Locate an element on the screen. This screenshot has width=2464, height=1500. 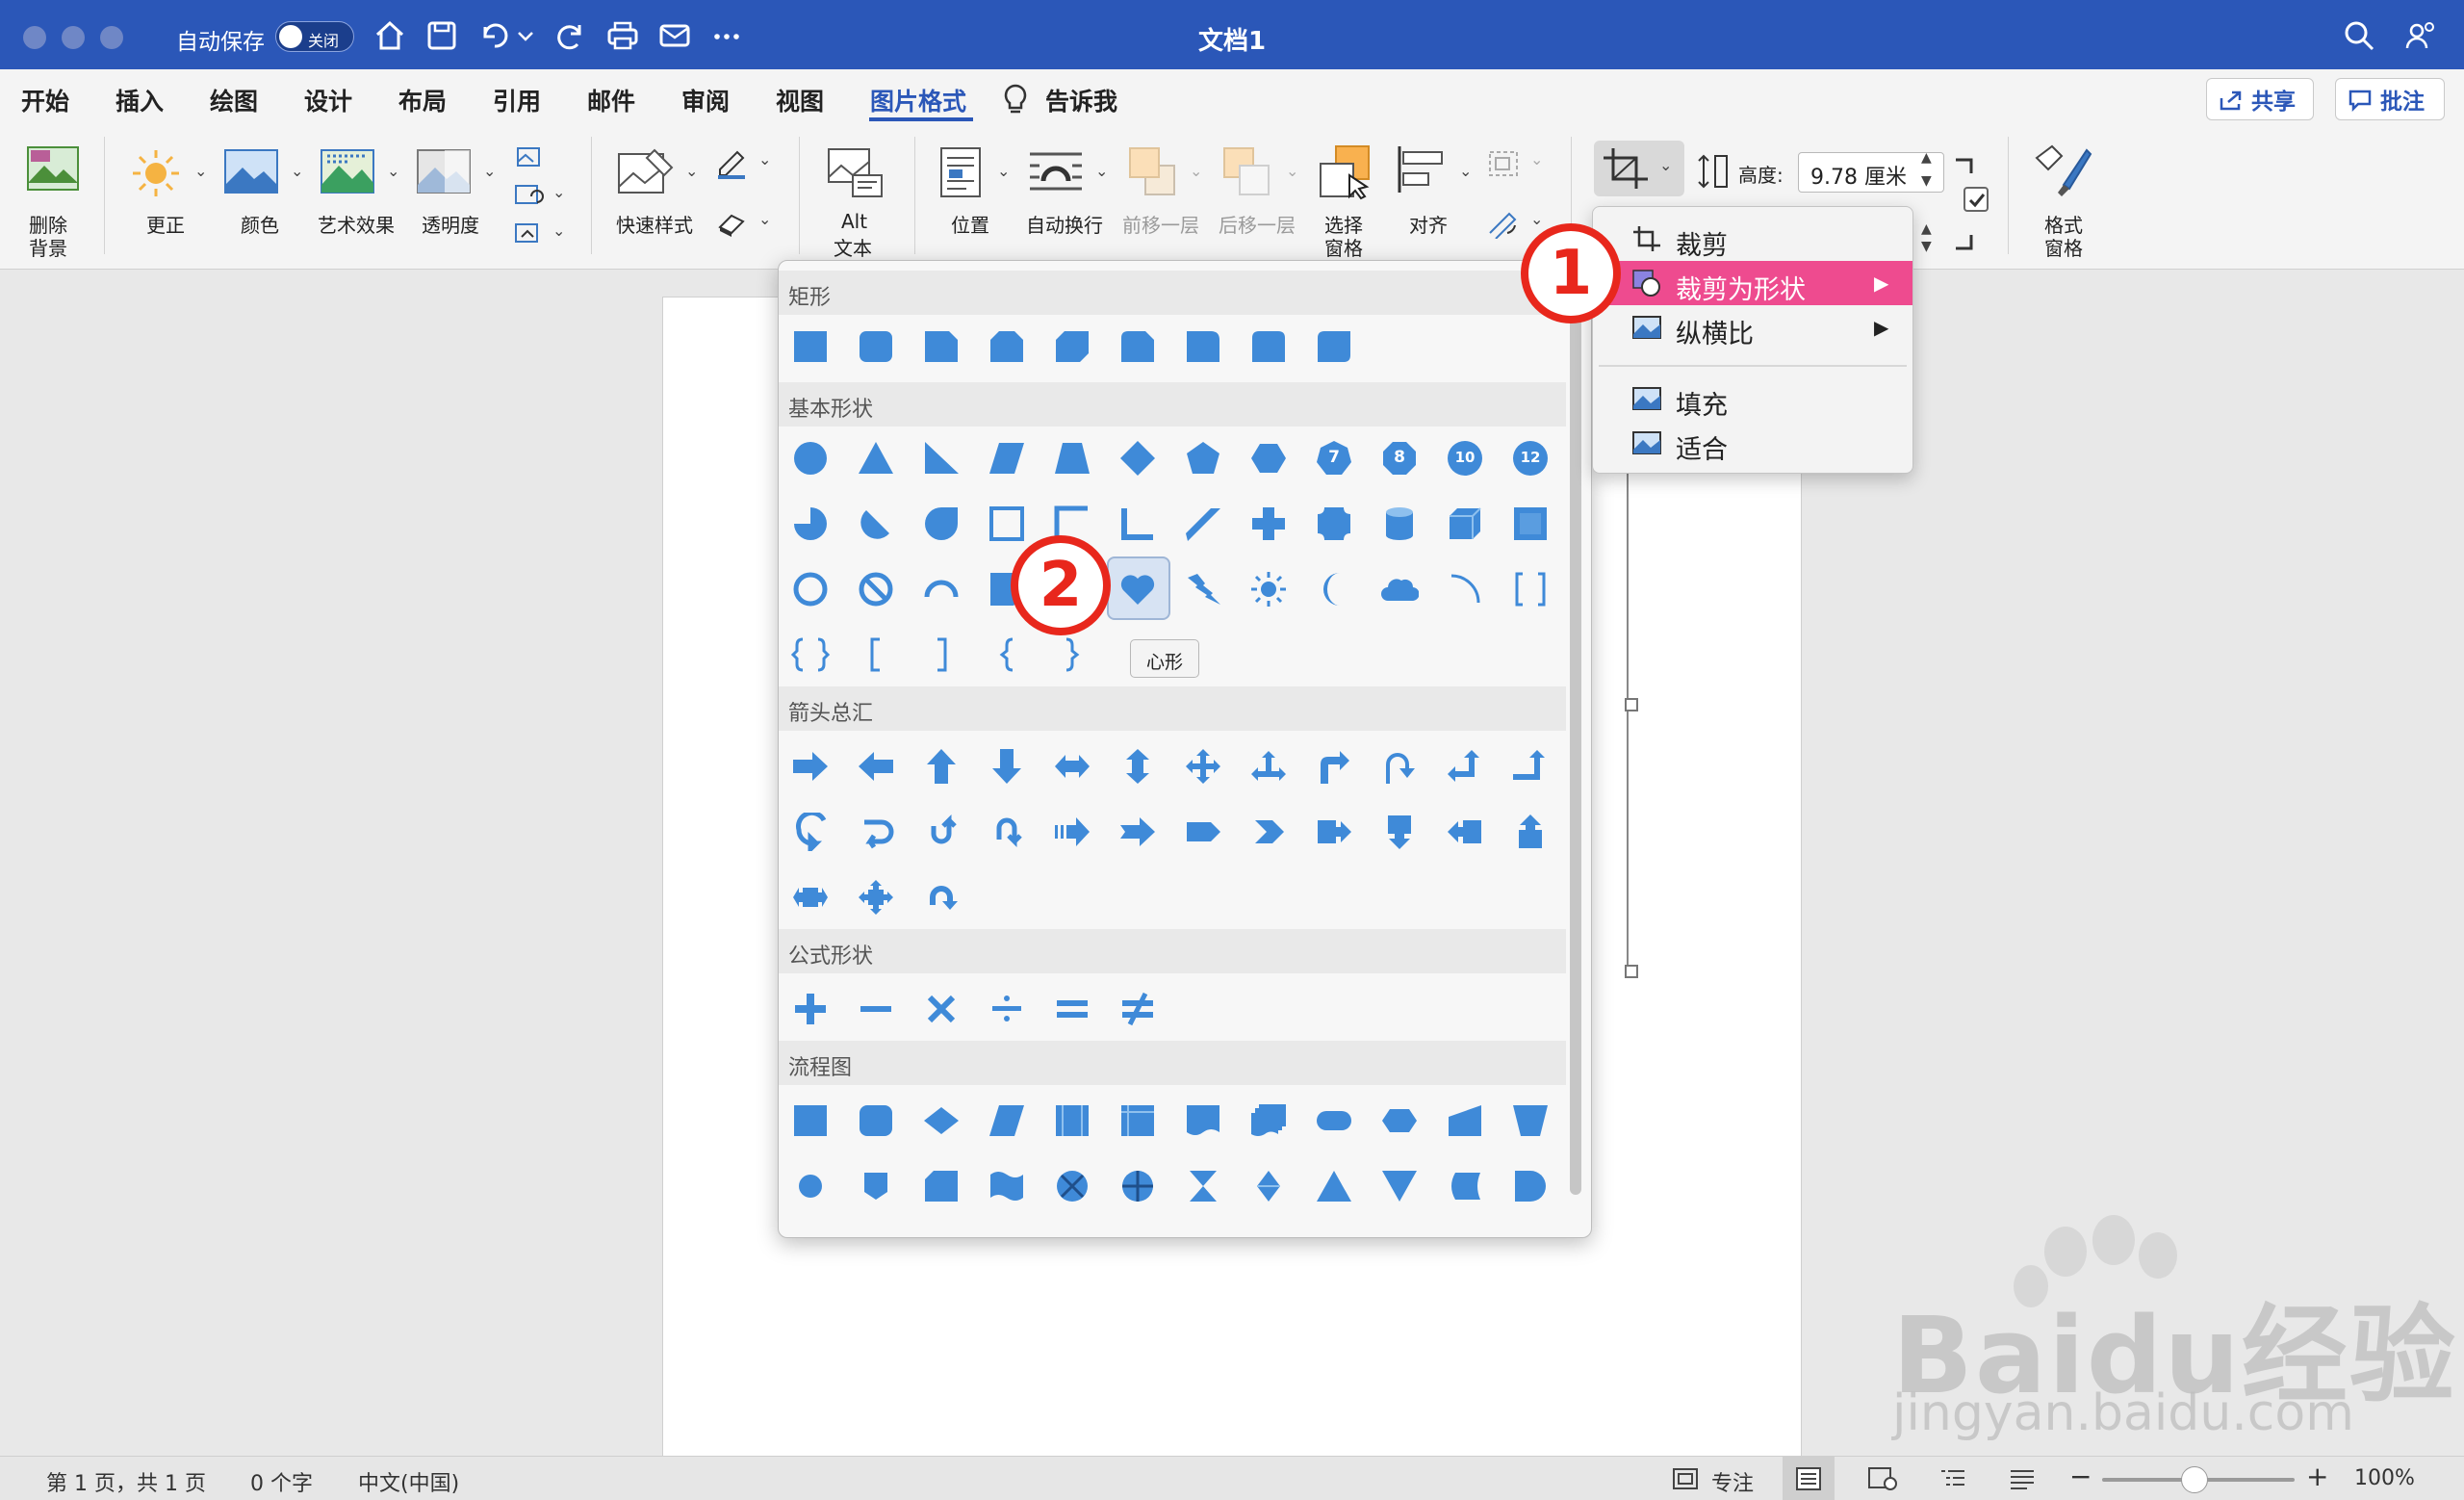
shape-snip-round-corner is located at coordinates (1137, 346).